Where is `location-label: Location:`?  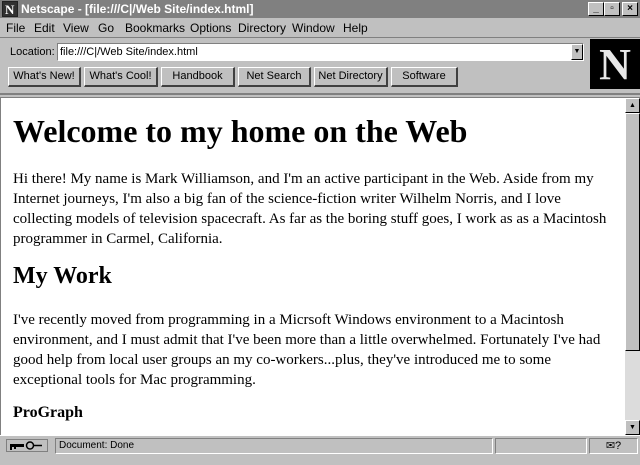 location-label: Location: is located at coordinates (32, 52).